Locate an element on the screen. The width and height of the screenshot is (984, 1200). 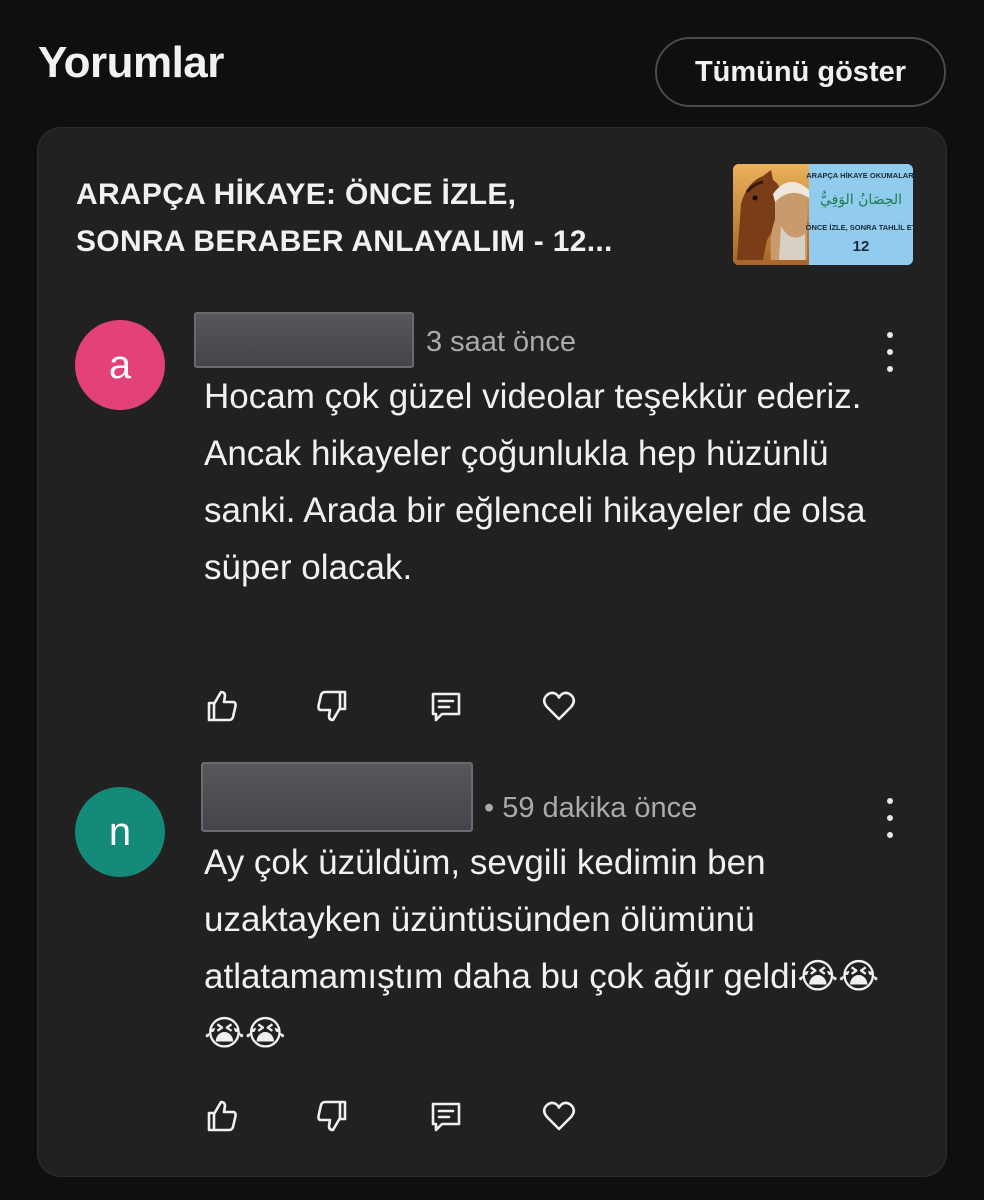
thumbnail-top-text: ARAPÇA HİKAYE OKUMALARI is located at coordinates (859, 175).